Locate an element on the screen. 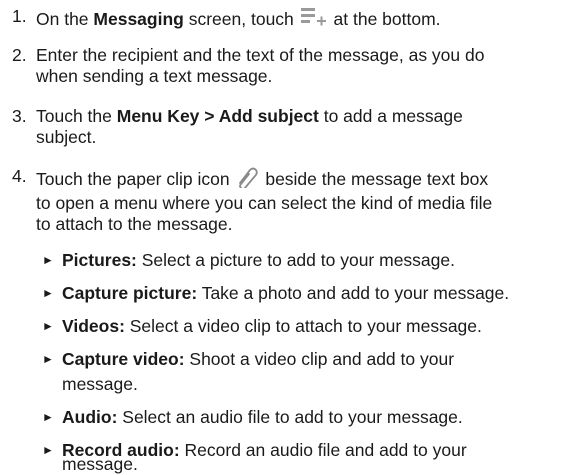  step-text: screen, touch is located at coordinates (241, 19).